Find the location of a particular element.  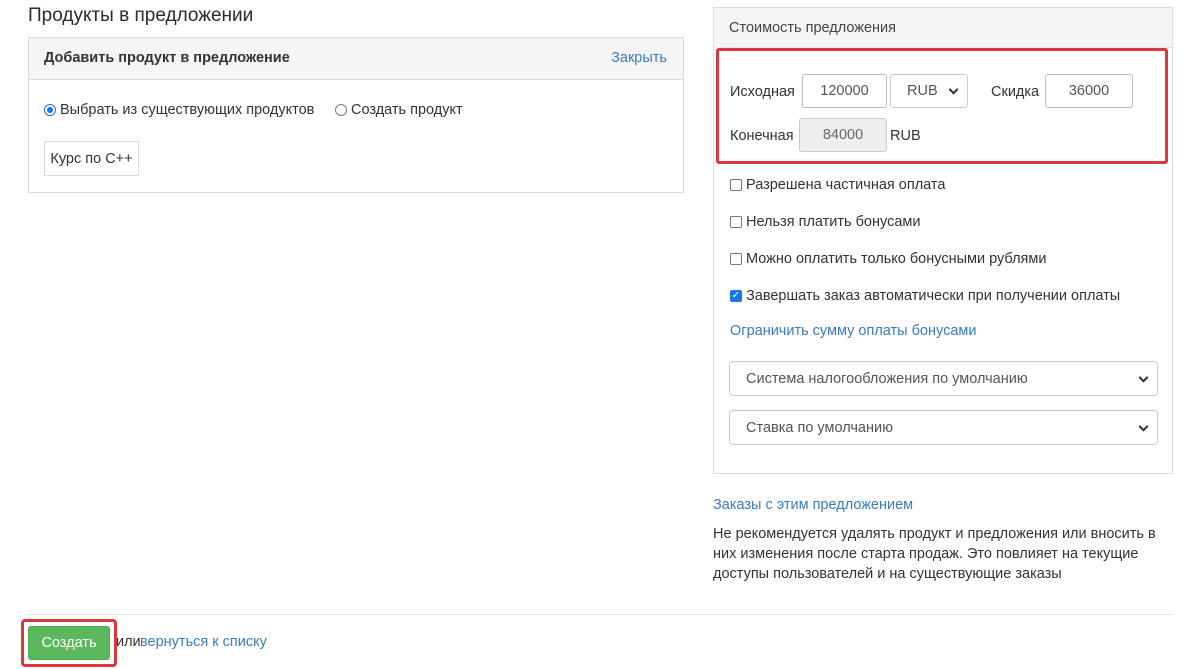

final-price-field: 84000 is located at coordinates (843, 135).